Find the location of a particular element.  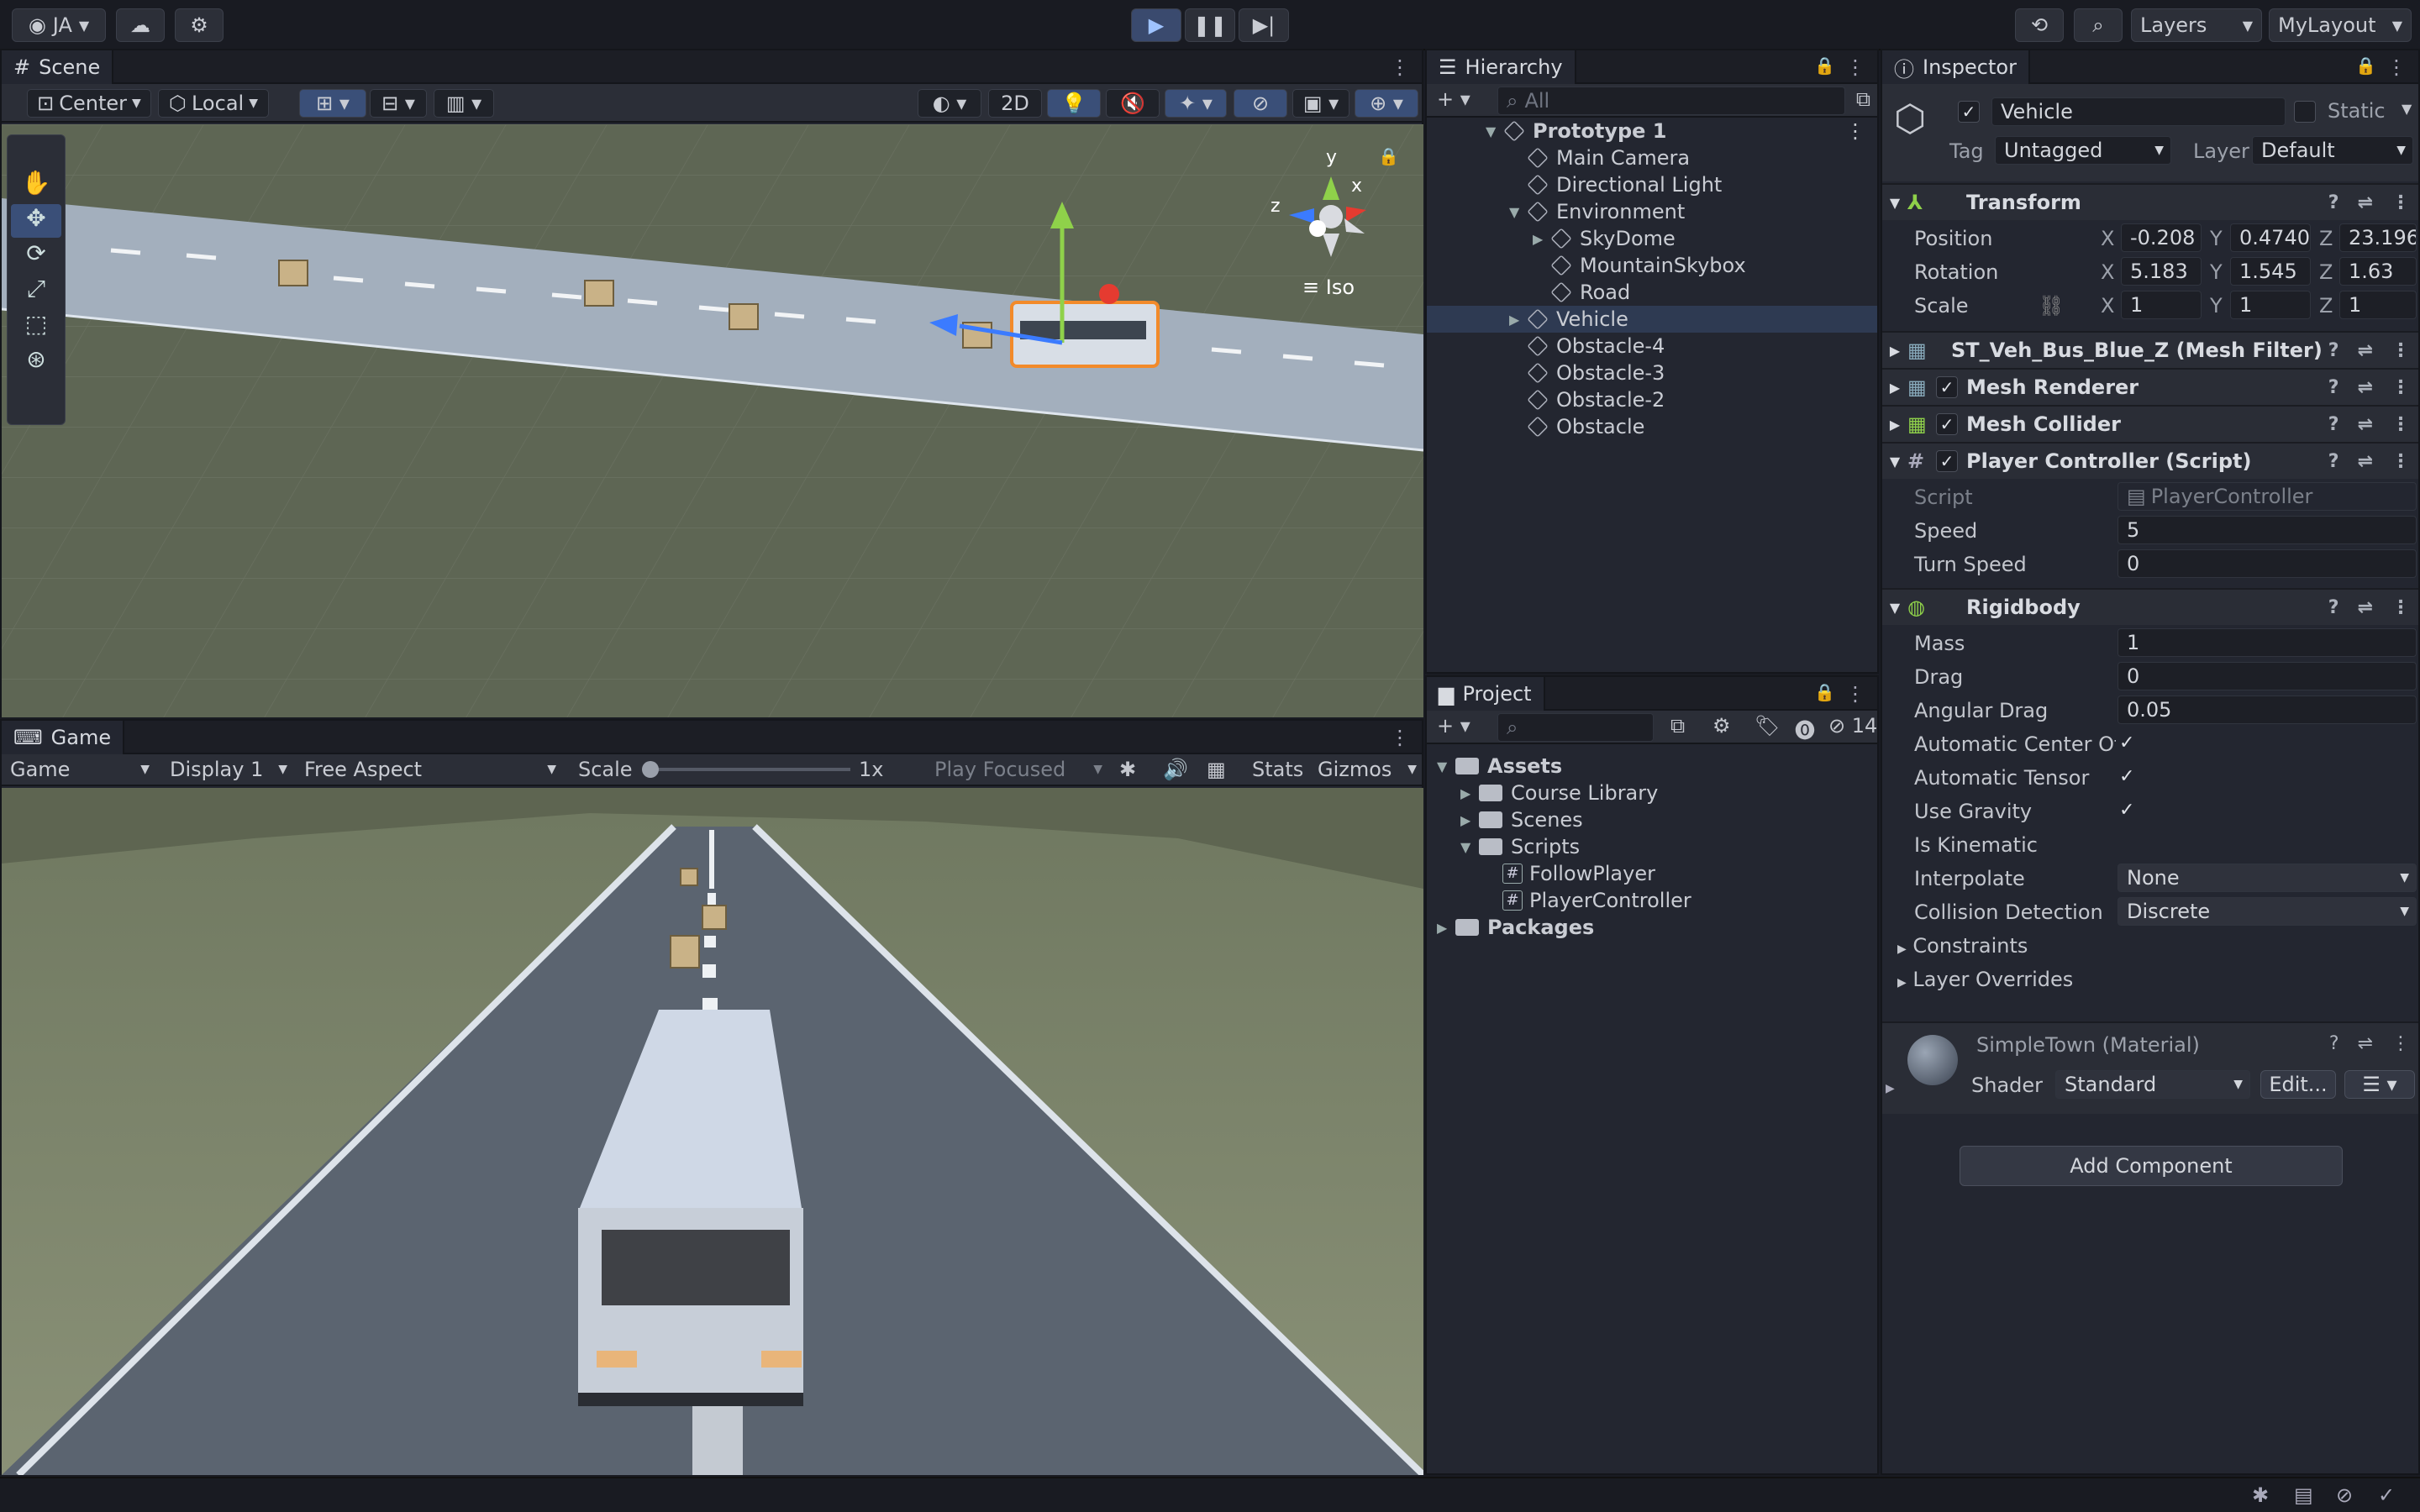

active-checkbox: ✓ is located at coordinates (1969, 112).